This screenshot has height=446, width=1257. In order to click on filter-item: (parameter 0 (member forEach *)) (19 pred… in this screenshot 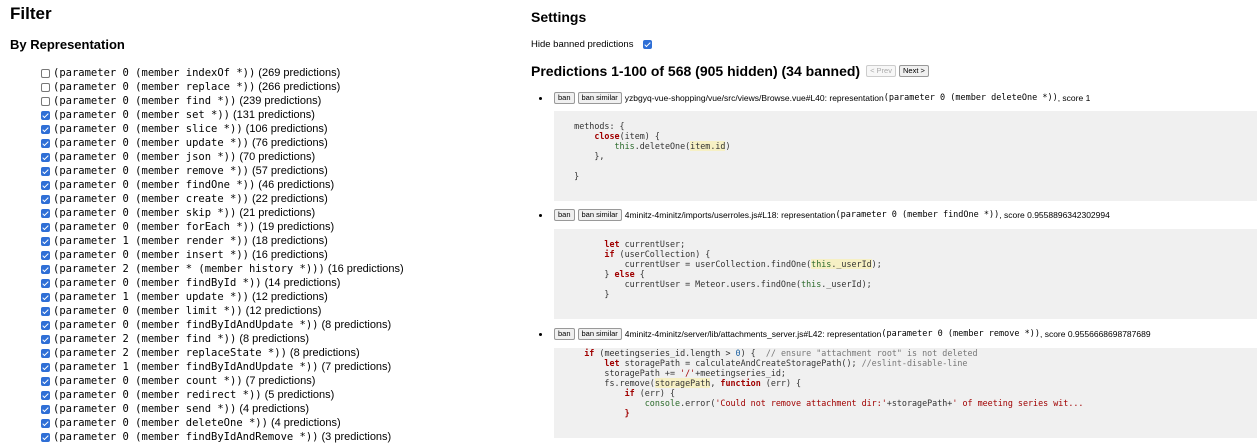, I will do `click(222, 227)`.